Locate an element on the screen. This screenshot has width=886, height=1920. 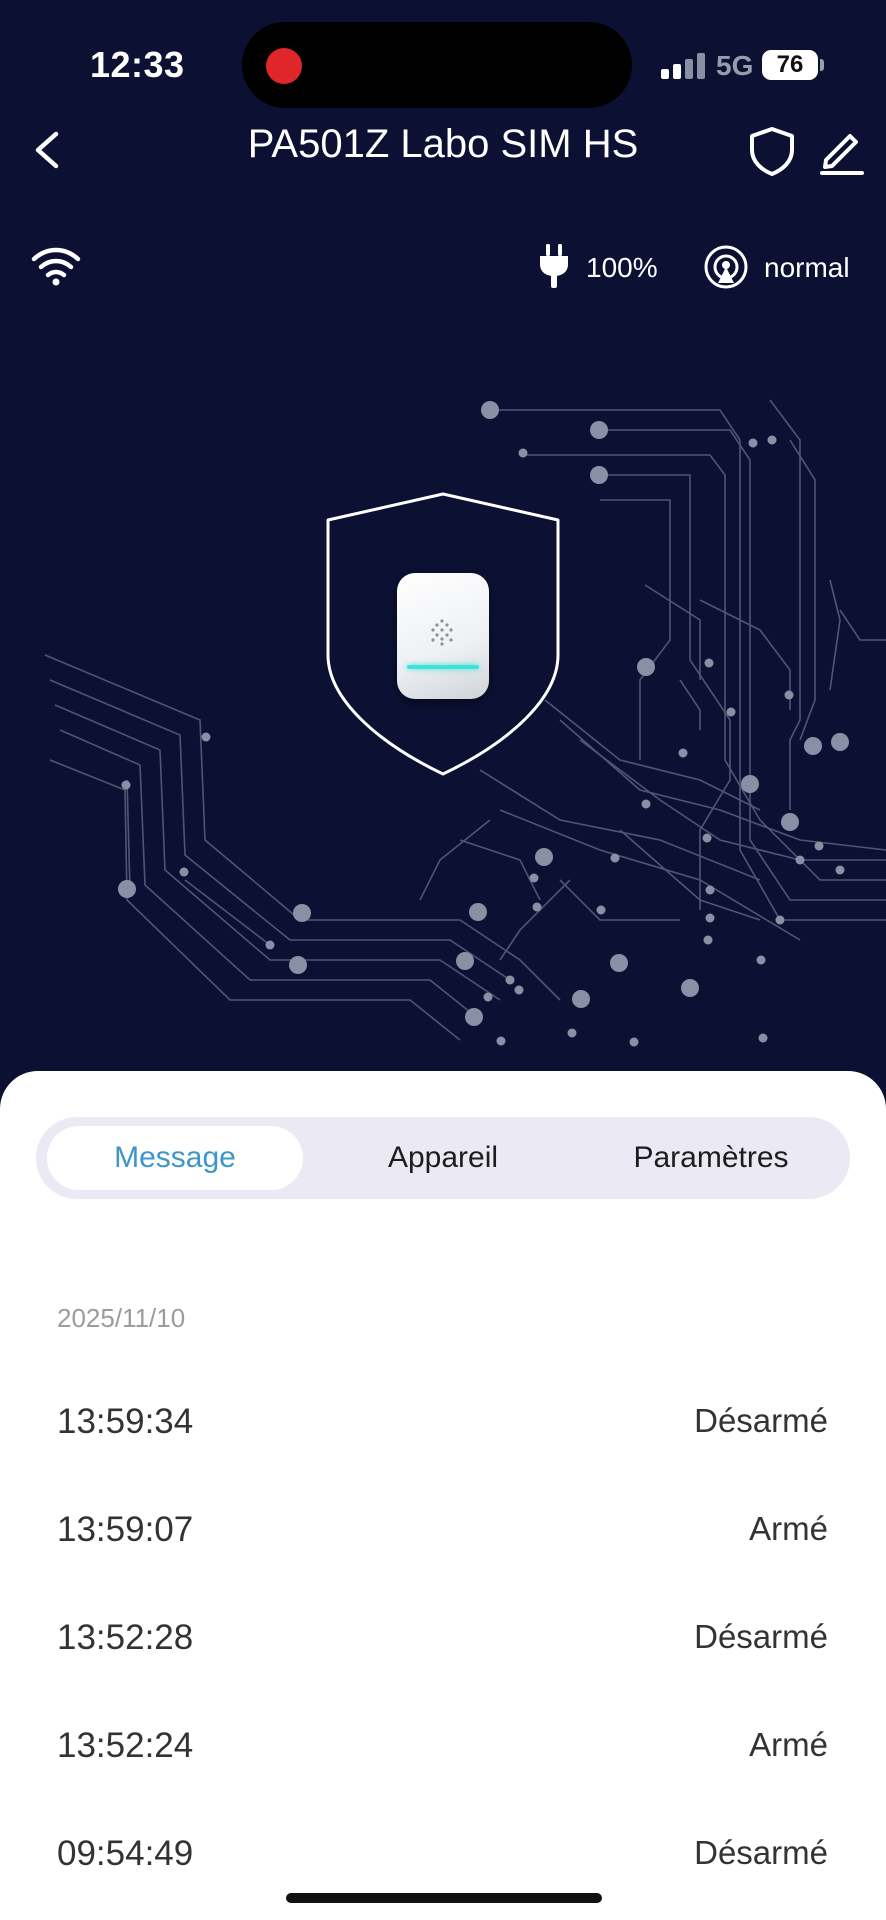
status-time: 12:33 is located at coordinates (137, 64).